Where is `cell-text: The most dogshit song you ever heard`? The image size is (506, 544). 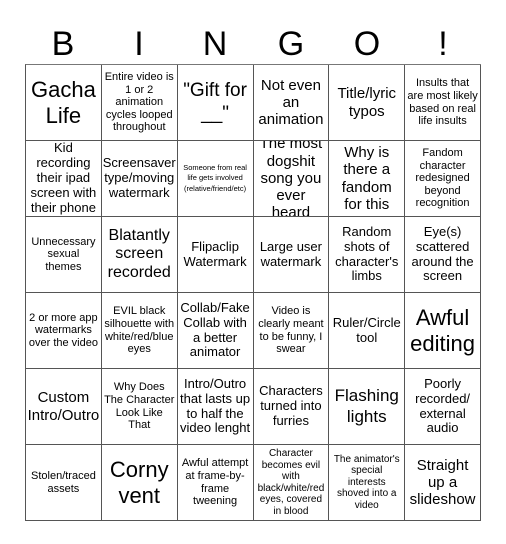 cell-text: The most dogshit song you ever heard is located at coordinates (291, 179).